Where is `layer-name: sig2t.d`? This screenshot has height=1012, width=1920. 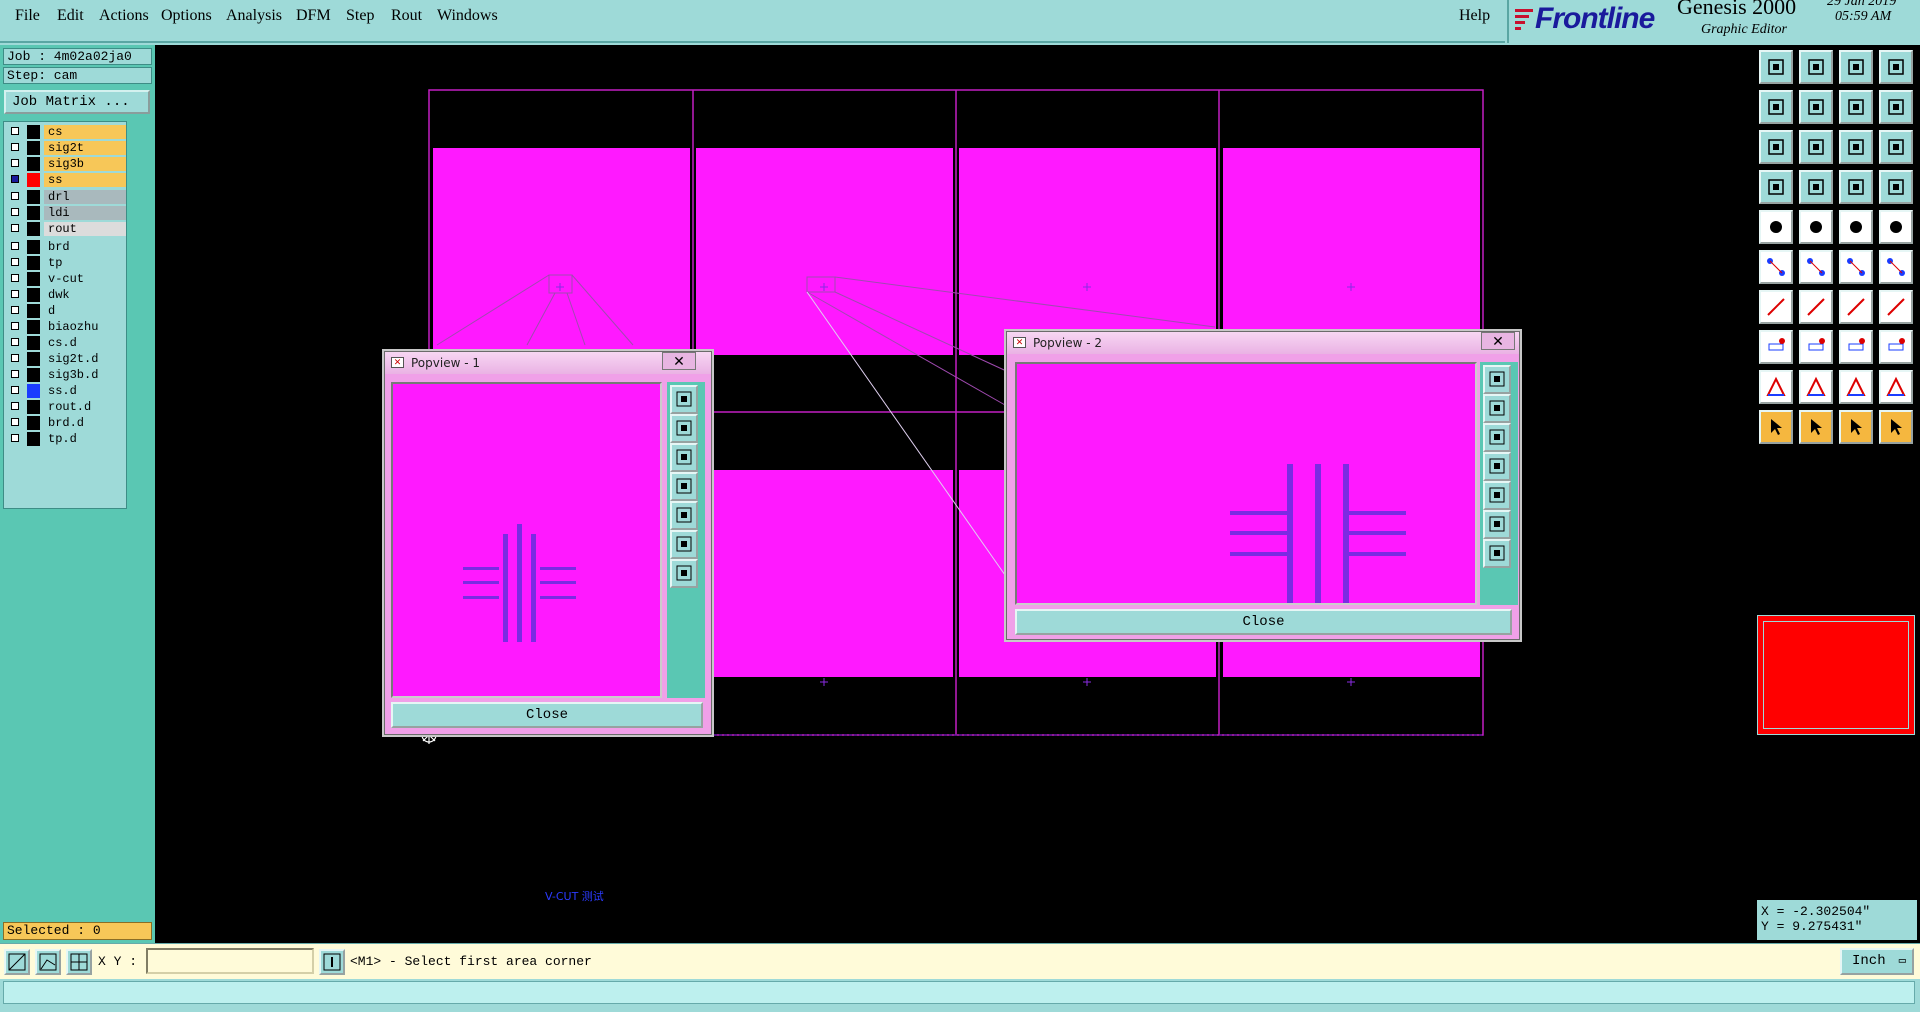 layer-name: sig2t.d is located at coordinates (85, 359).